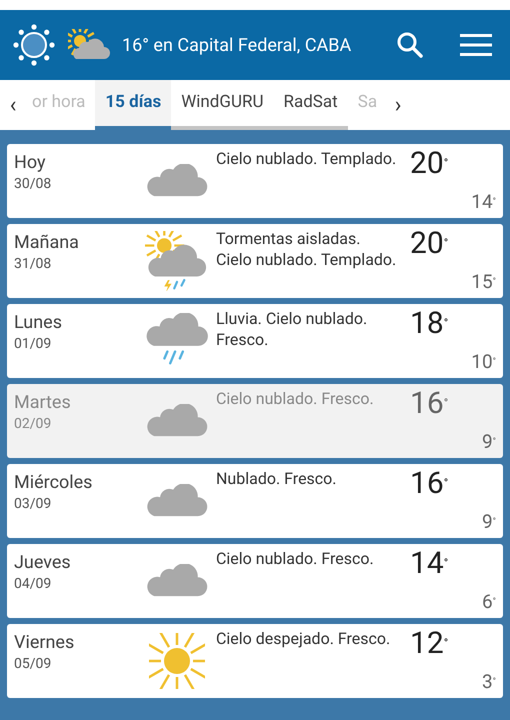  What do you see at coordinates (34, 45) in the screenshot?
I see `sun-outline-icon` at bounding box center [34, 45].